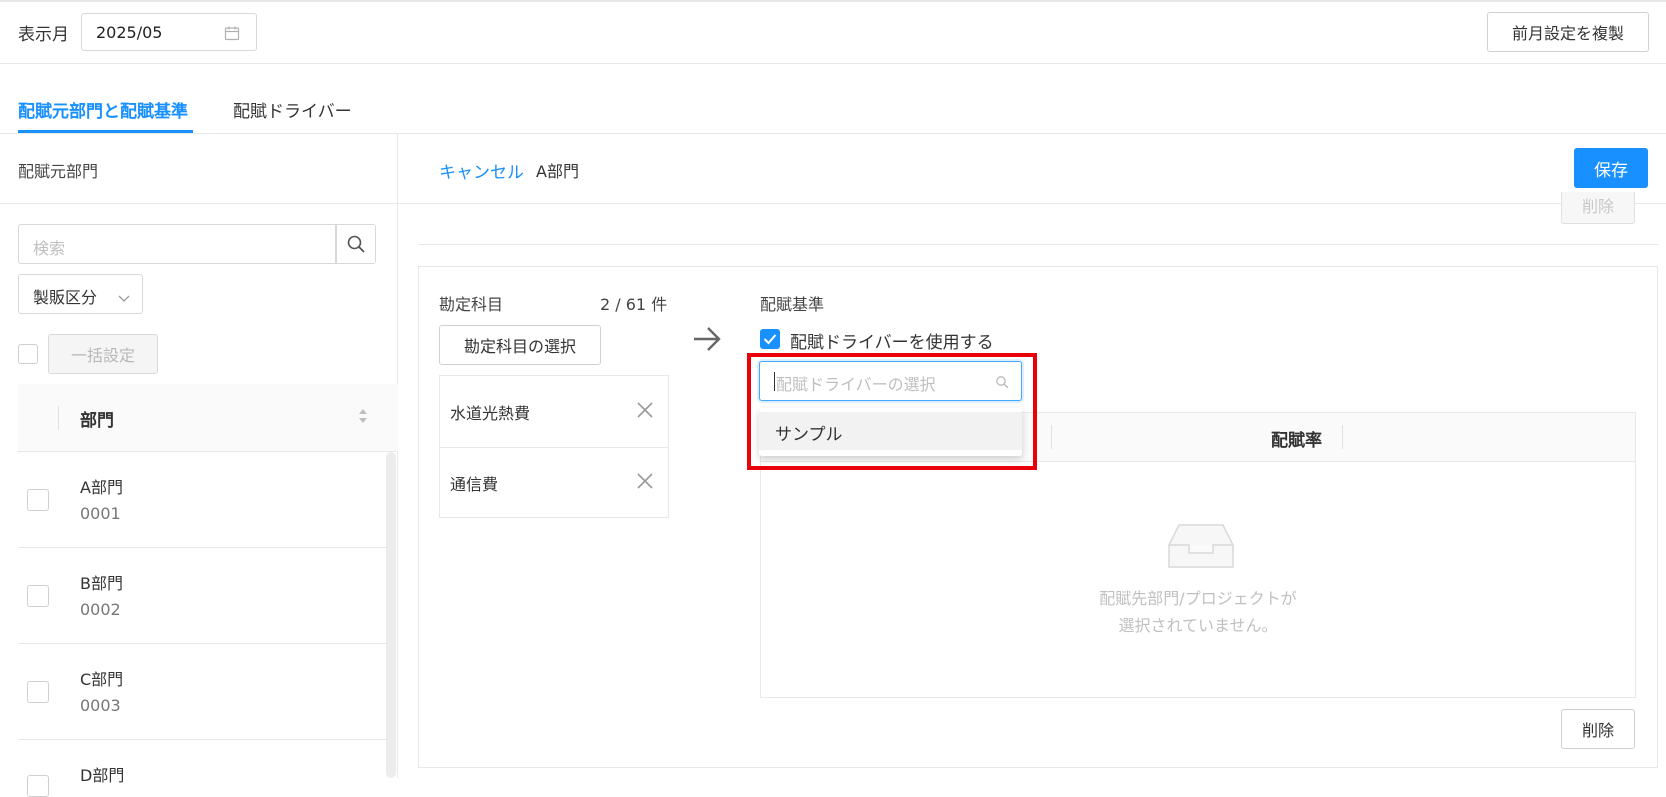 The image size is (1666, 797). I want to click on month-label: 表示月, so click(43, 35).